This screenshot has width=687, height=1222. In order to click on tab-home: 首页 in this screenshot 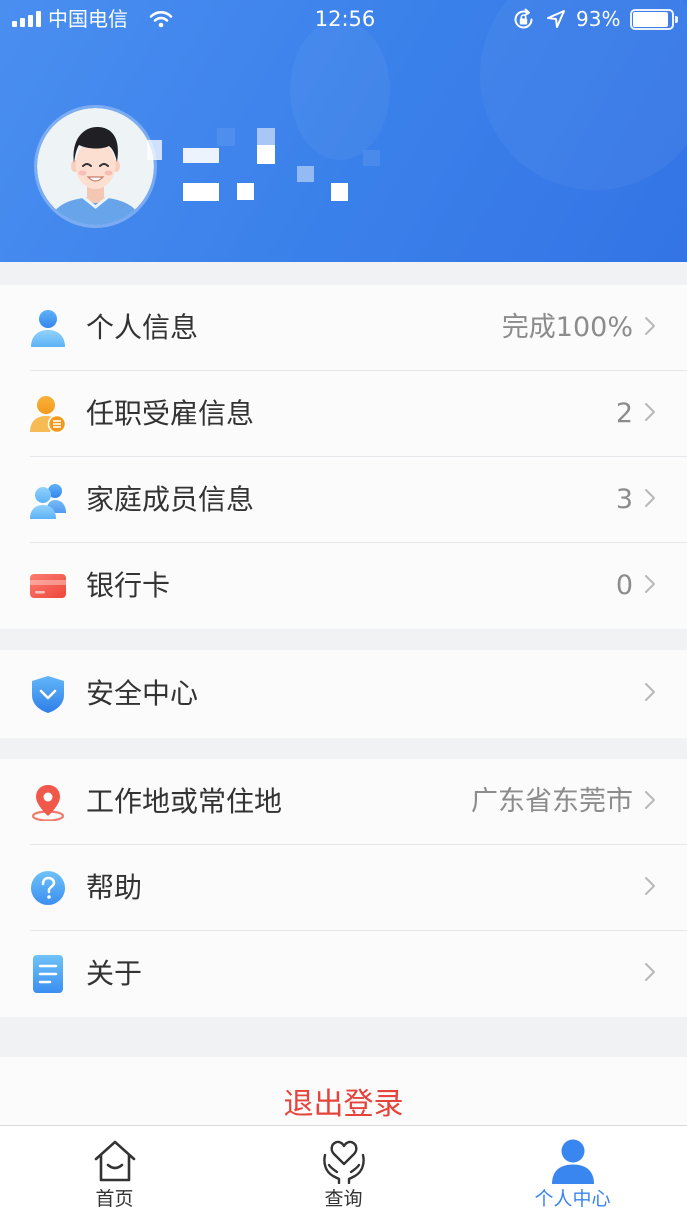, I will do `click(114, 1174)`.